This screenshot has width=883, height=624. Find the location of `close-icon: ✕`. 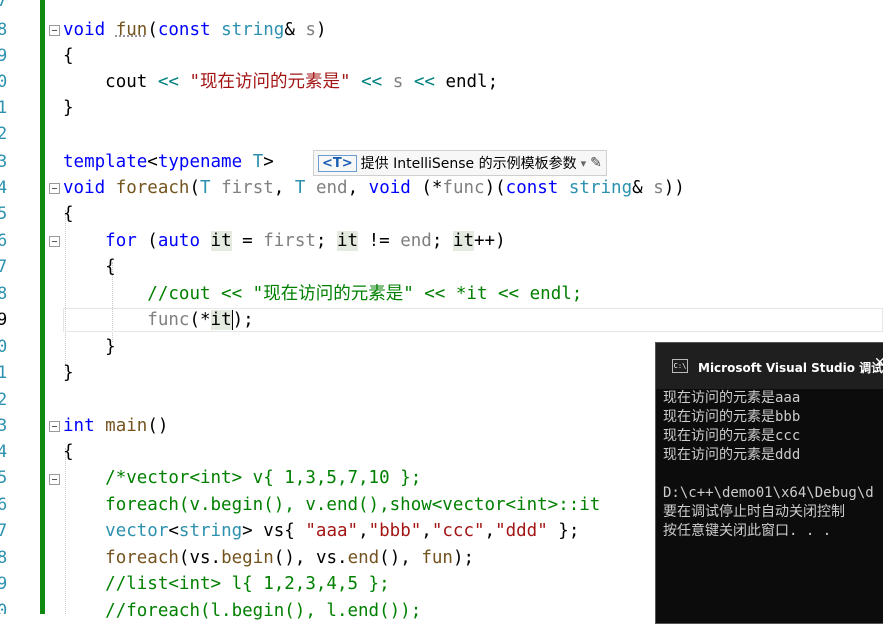

close-icon: ✕ is located at coordinates (878, 363).